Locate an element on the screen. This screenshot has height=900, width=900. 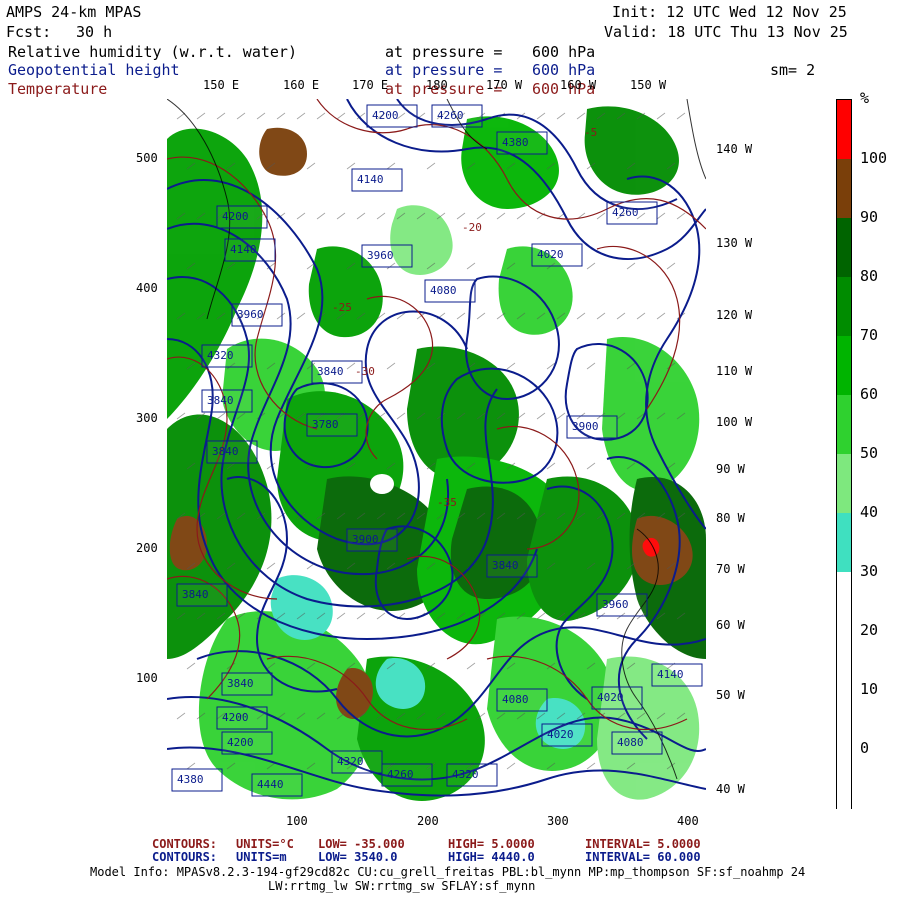
smoothing-label: sm= 2 is located at coordinates (793, 70).